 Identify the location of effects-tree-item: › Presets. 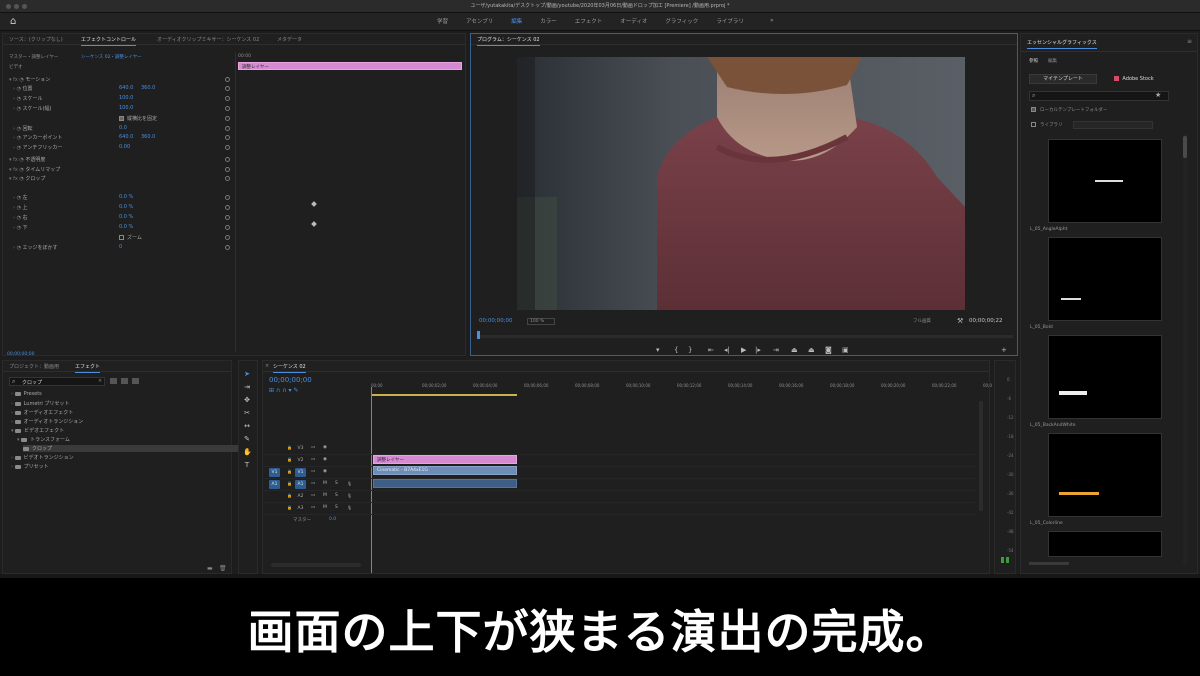
(26, 394).